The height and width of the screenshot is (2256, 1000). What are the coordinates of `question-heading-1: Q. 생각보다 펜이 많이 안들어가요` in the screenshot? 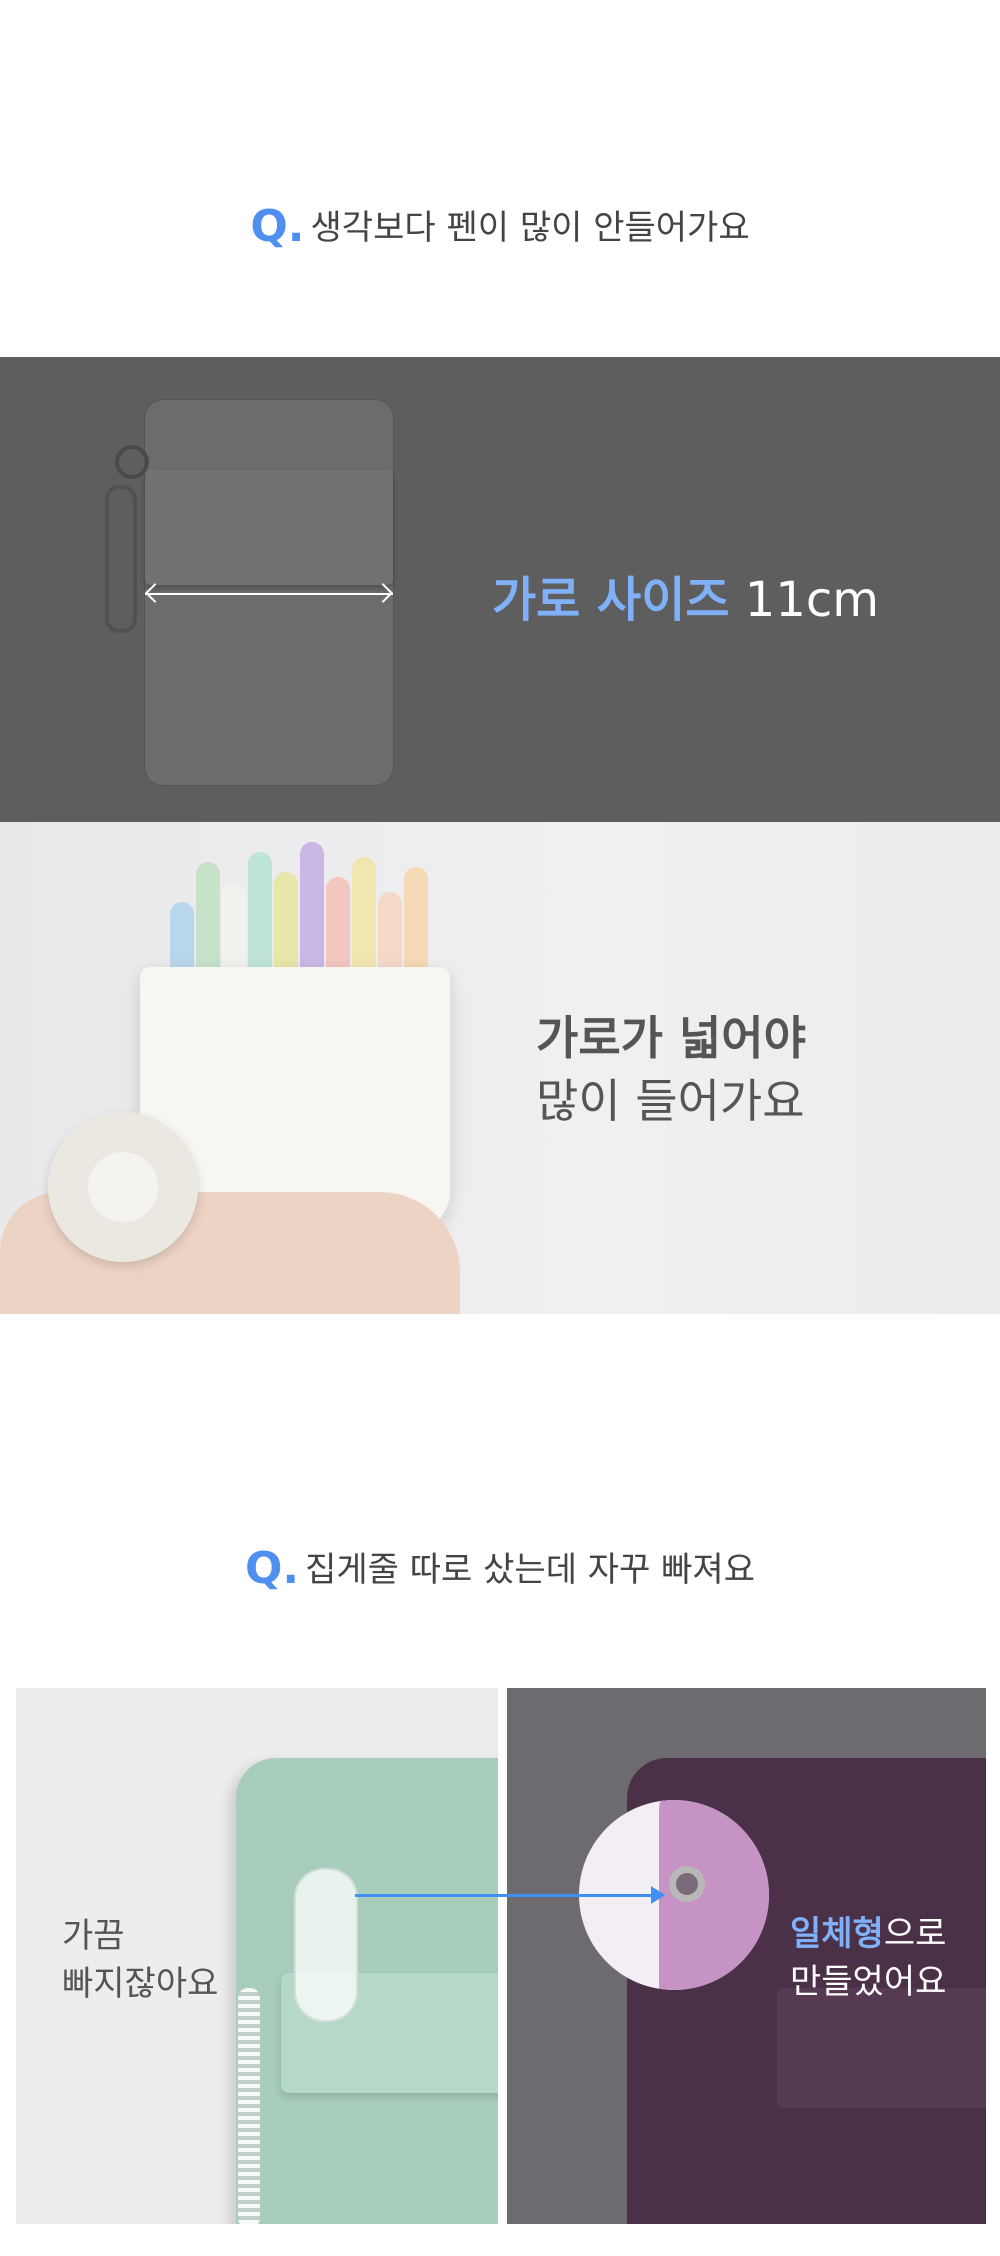 It's located at (500, 226).